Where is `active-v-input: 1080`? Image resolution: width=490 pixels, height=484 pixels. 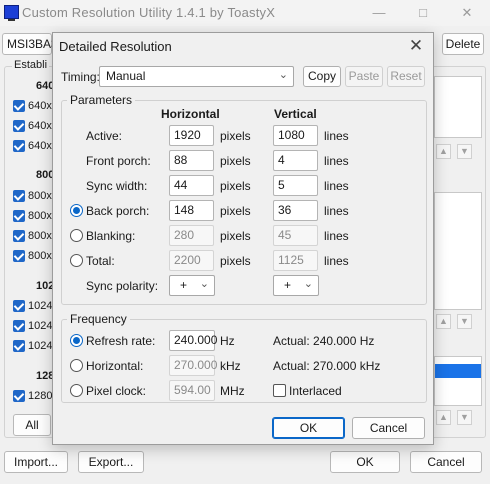
active-v-input: 1080 is located at coordinates (295, 135).